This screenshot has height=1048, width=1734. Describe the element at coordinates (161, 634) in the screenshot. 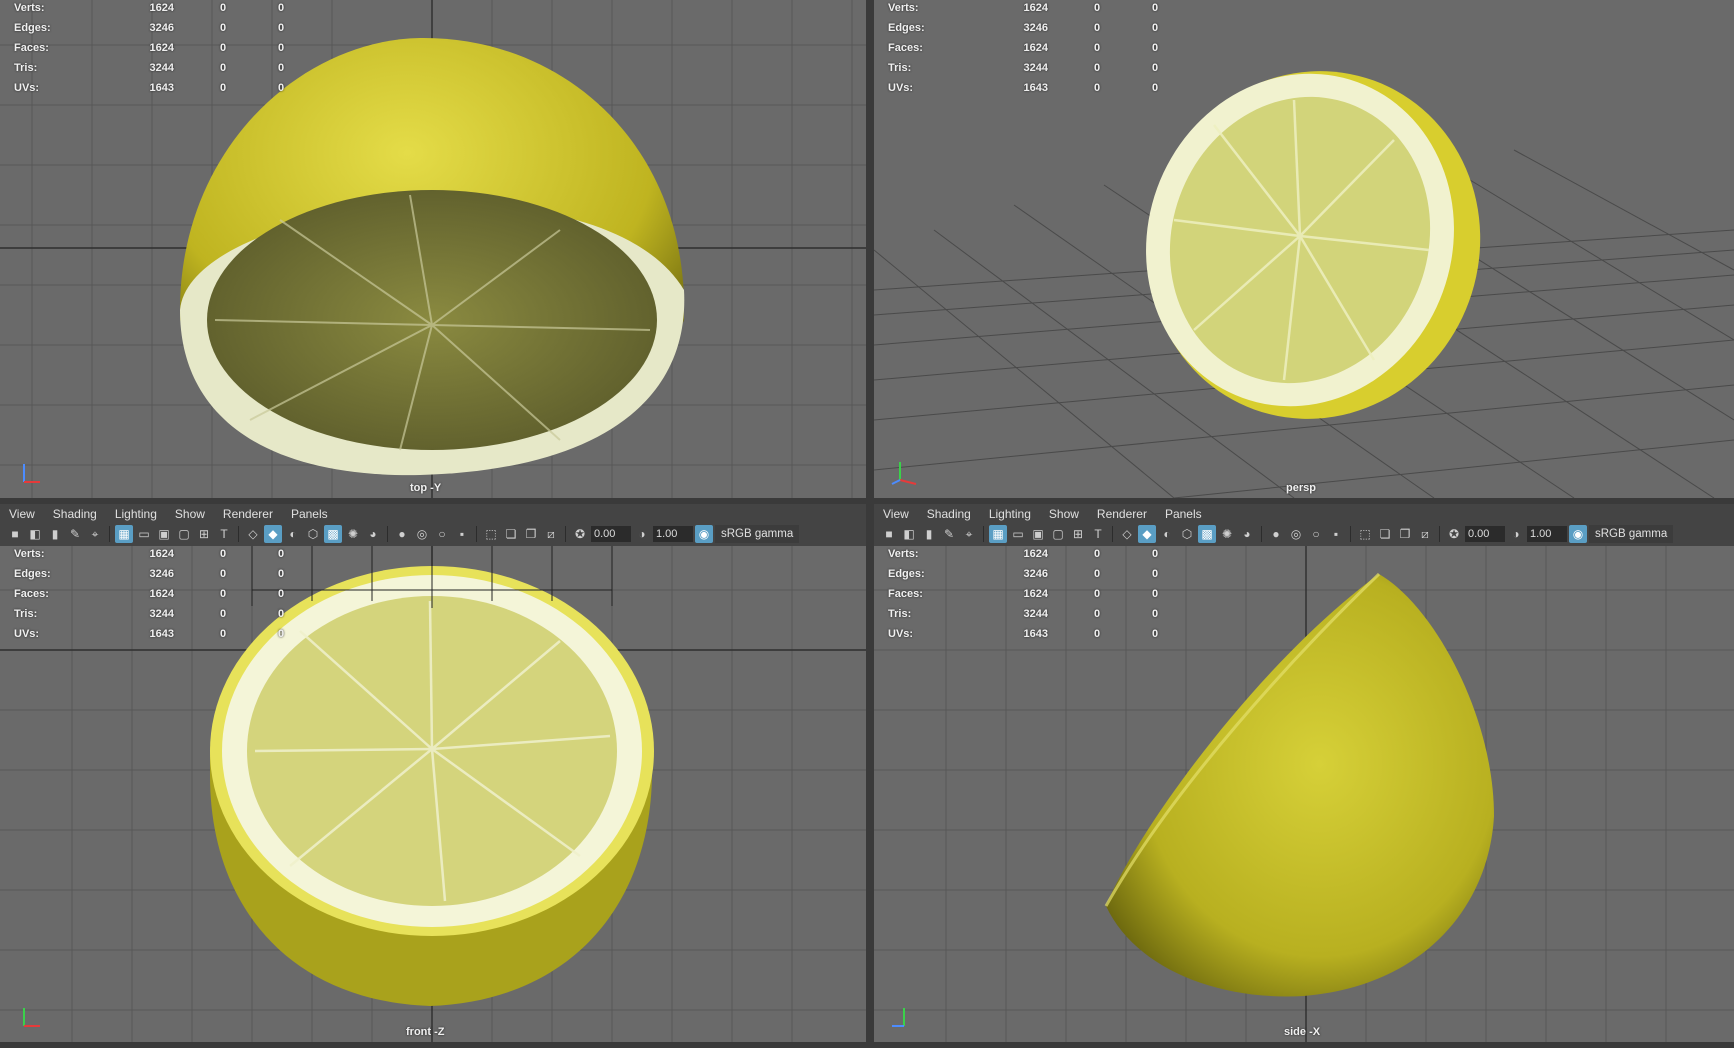

I see `hud-value: 1643` at that location.